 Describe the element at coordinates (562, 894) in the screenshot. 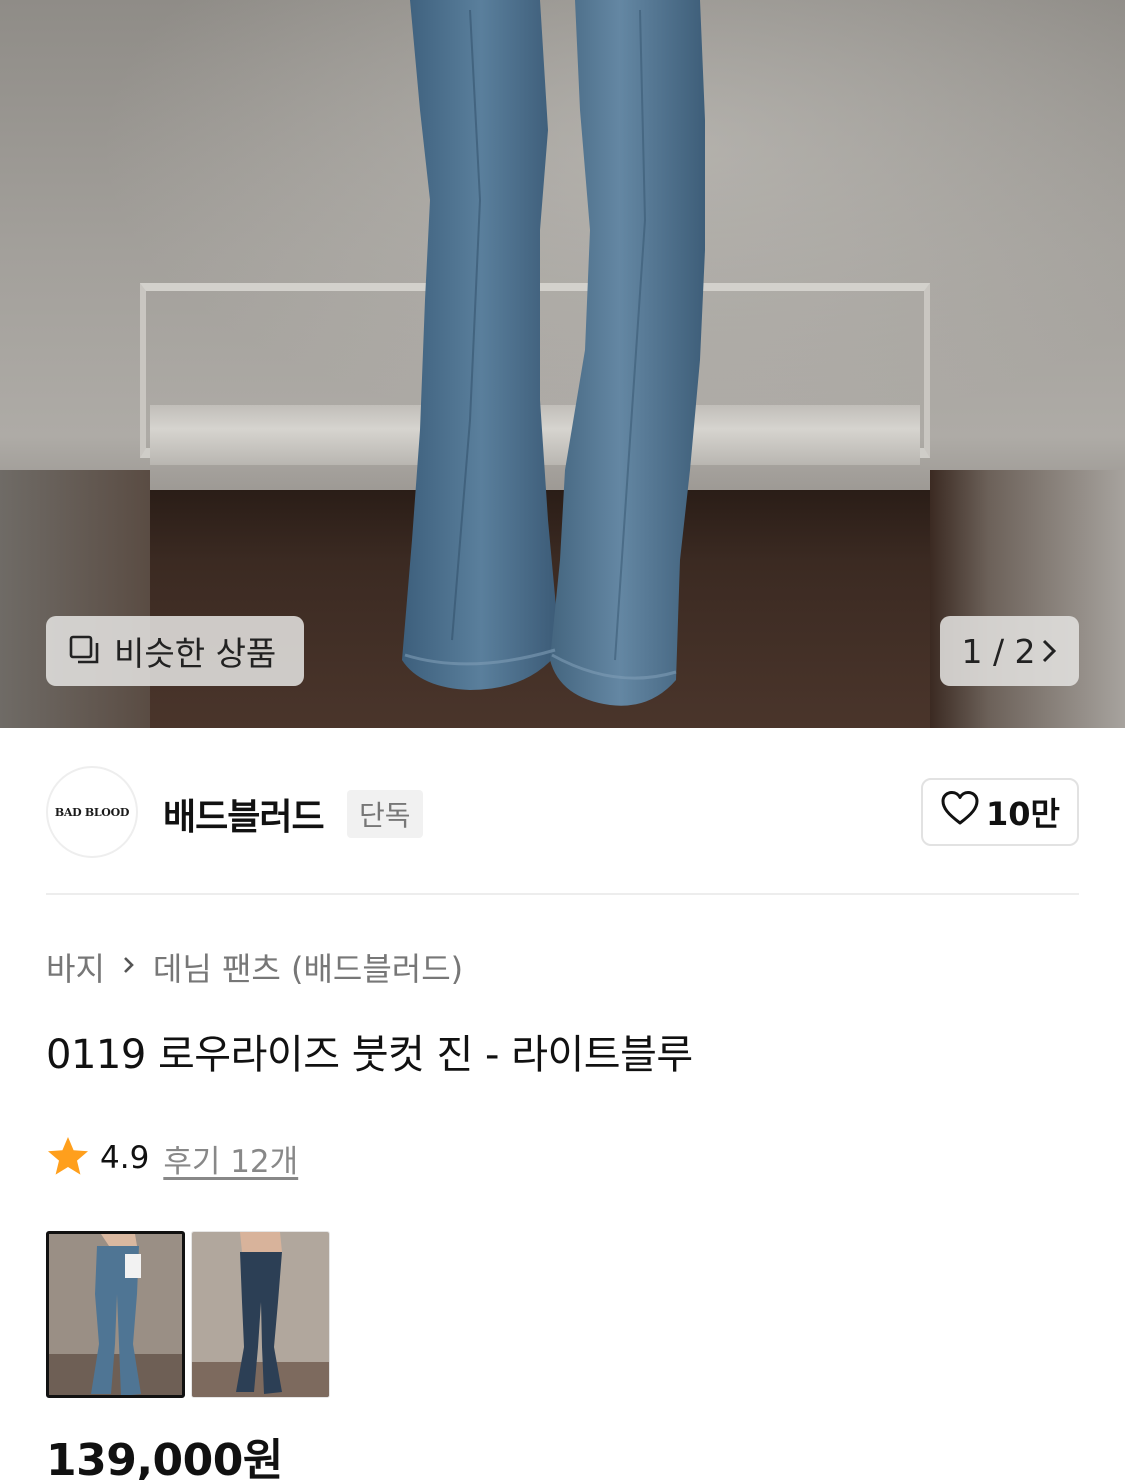

I see `section-divider` at that location.